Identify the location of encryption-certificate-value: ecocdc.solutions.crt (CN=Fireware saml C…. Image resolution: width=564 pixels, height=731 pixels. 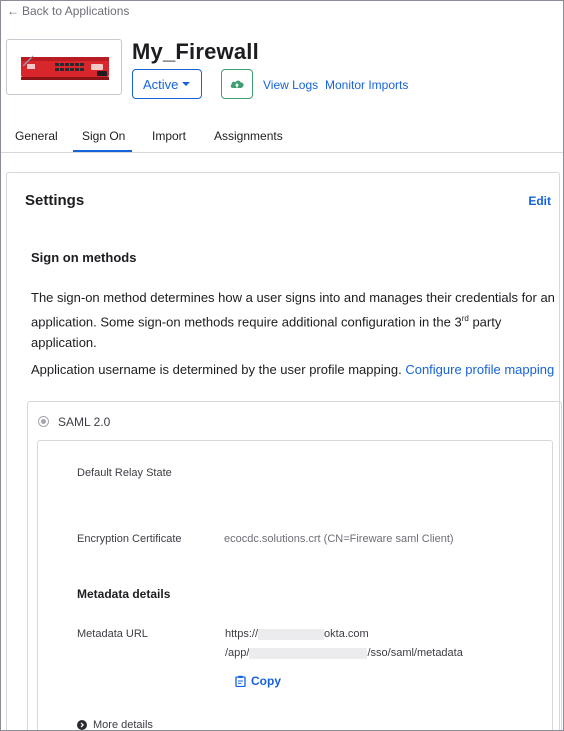
(339, 539).